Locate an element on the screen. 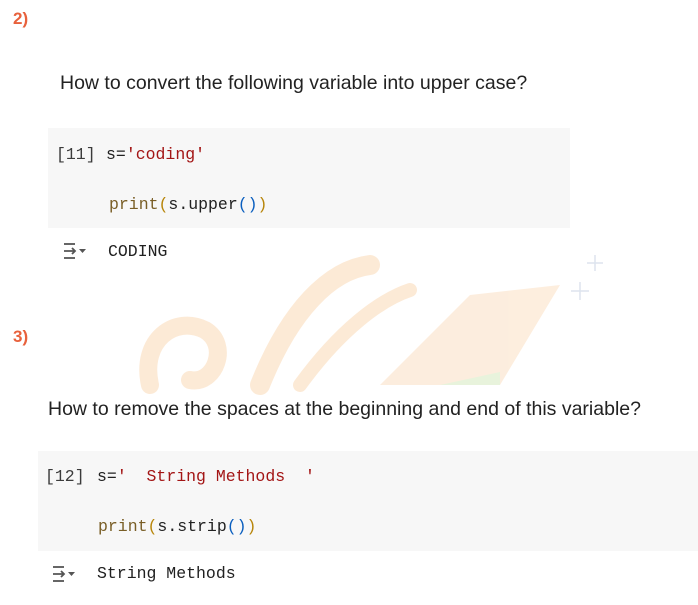 This screenshot has width=698, height=605. question-number-3: 3) is located at coordinates (21, 336).